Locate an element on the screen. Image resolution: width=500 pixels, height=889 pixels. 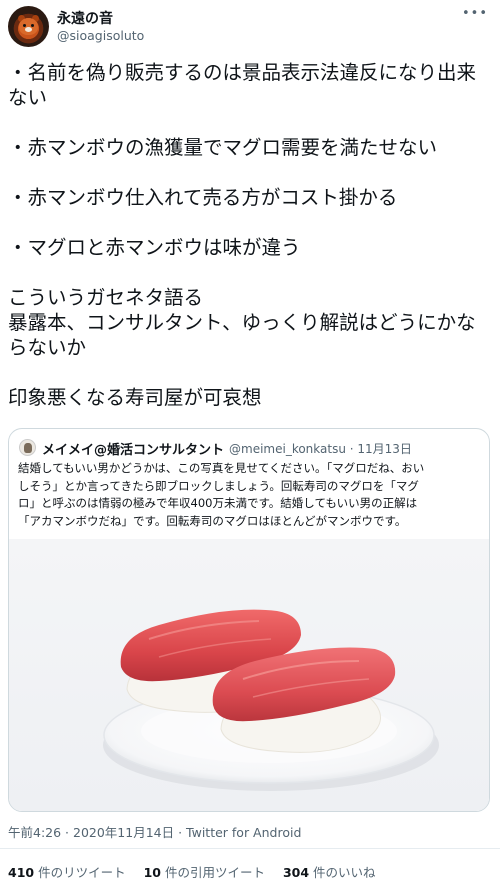
tweet-line: こういうガセネタ語る is located at coordinates (106, 297).